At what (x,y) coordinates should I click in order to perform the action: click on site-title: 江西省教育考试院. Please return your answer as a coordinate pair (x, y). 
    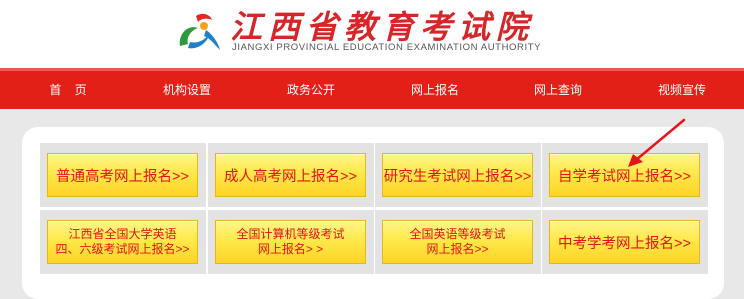
    Looking at the image, I should click on (382, 27).